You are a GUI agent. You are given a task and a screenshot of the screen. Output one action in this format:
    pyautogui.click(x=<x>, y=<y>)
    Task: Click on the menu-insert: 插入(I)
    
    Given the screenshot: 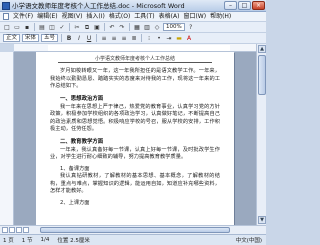 What is the action you would take?
    pyautogui.click(x=95, y=17)
    